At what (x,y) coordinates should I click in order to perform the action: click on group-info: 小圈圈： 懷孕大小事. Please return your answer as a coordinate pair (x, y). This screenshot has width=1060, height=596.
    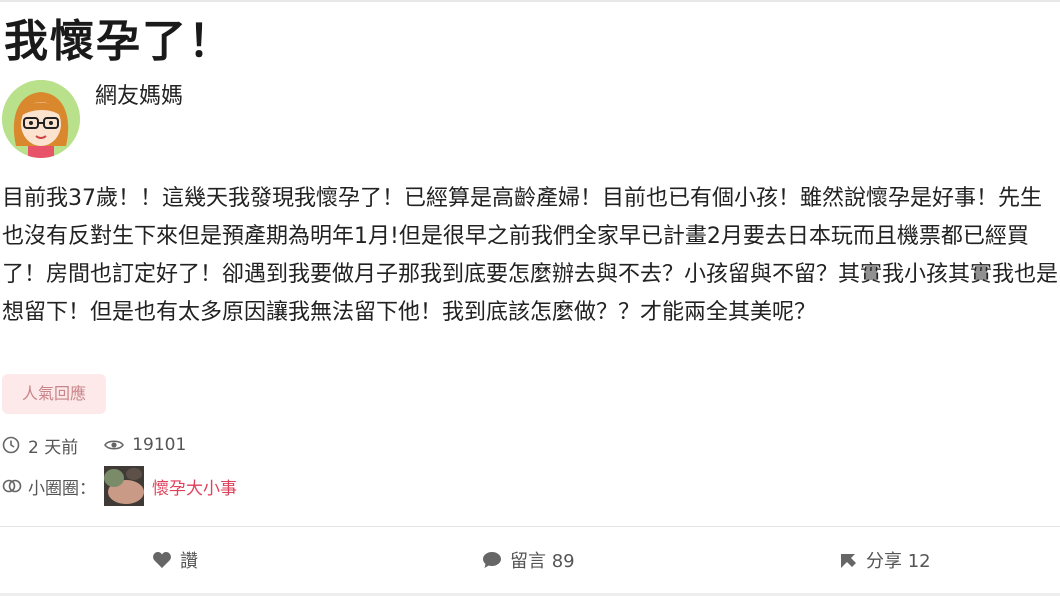
    Looking at the image, I should click on (119, 486).